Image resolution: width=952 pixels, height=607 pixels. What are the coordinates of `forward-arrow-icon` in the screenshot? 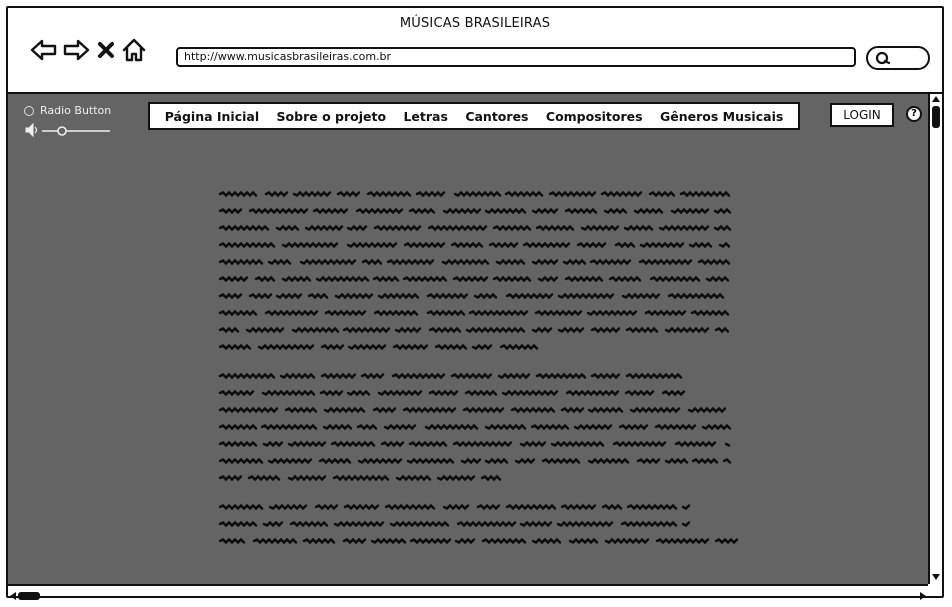 It's located at (76, 50).